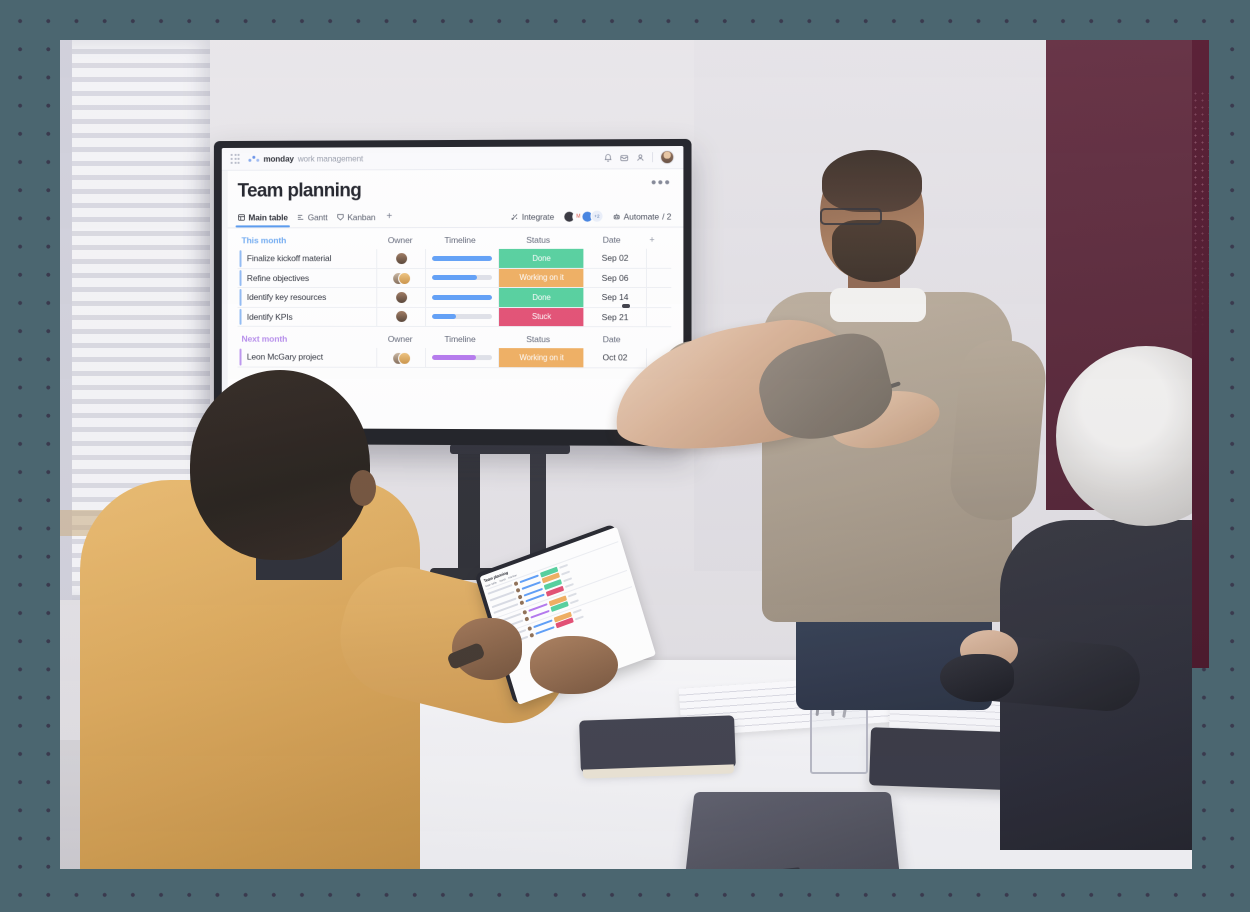  I want to click on table-row: Refine objectives Working on it Sep 06, so click(454, 278).